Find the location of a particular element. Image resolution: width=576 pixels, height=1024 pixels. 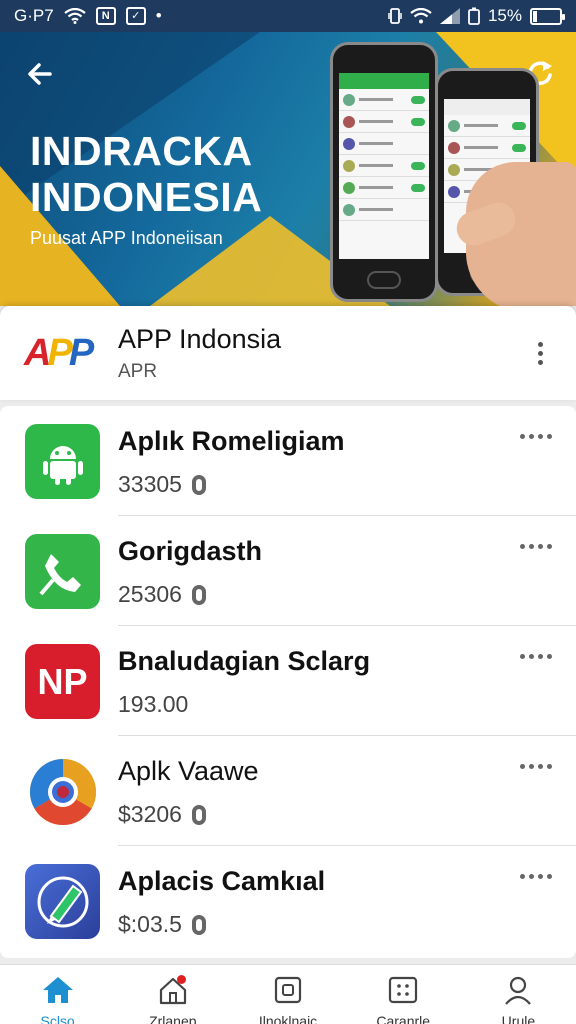

banner-subtitle: Puusat APP Indoneiisan is located at coordinates (126, 238).